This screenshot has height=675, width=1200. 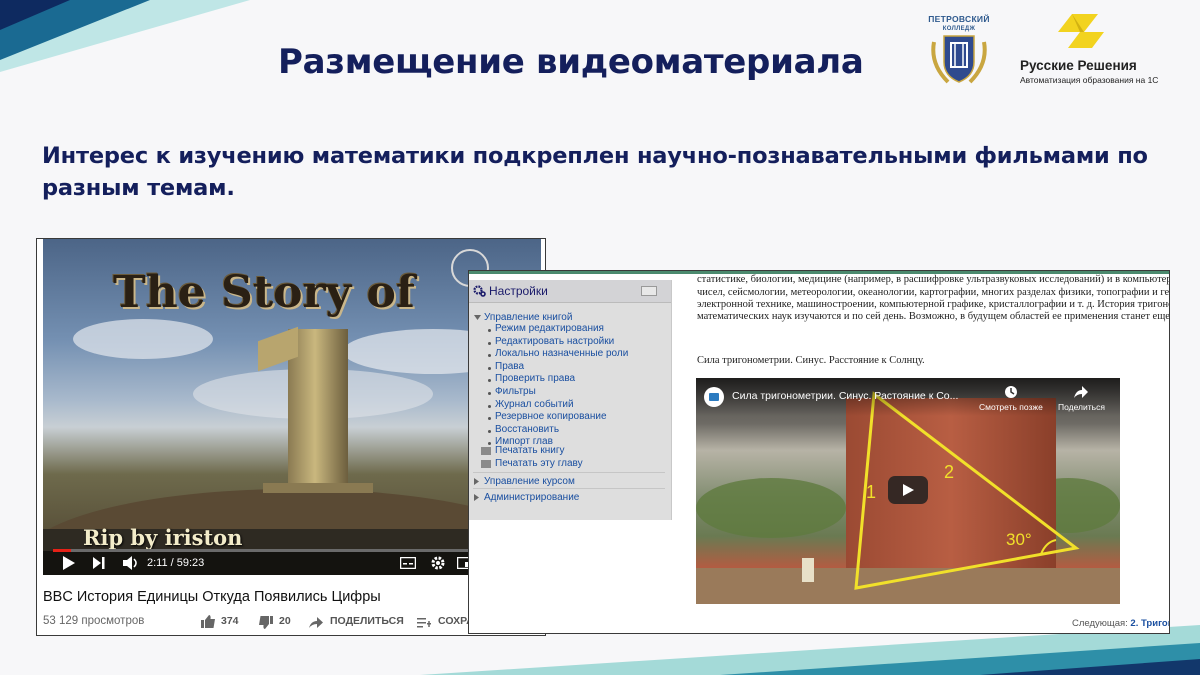 I want to click on brand-logo-icon, so click(x=1081, y=31).